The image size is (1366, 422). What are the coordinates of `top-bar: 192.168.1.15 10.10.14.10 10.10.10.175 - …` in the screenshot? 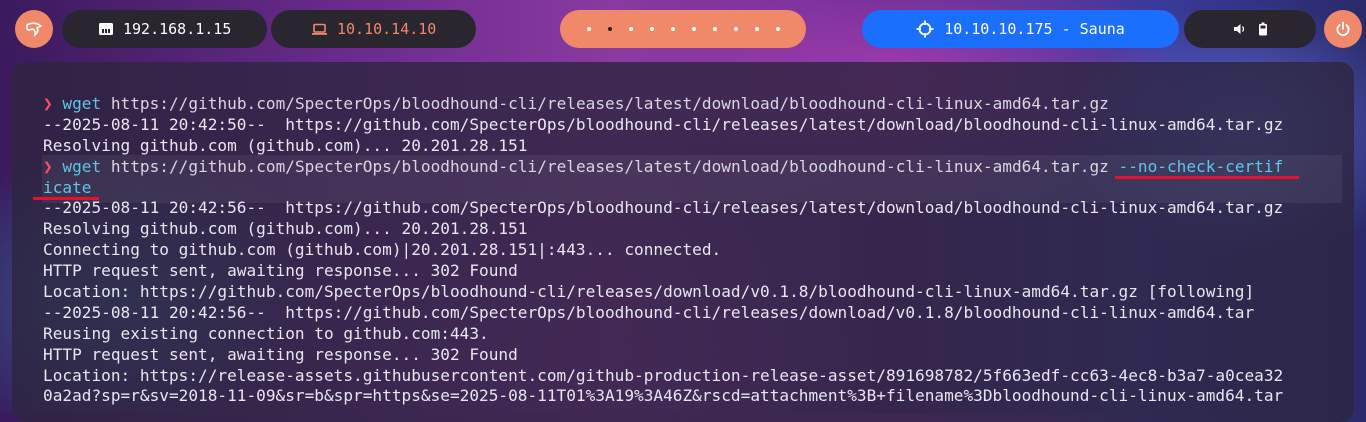 It's located at (683, 29).